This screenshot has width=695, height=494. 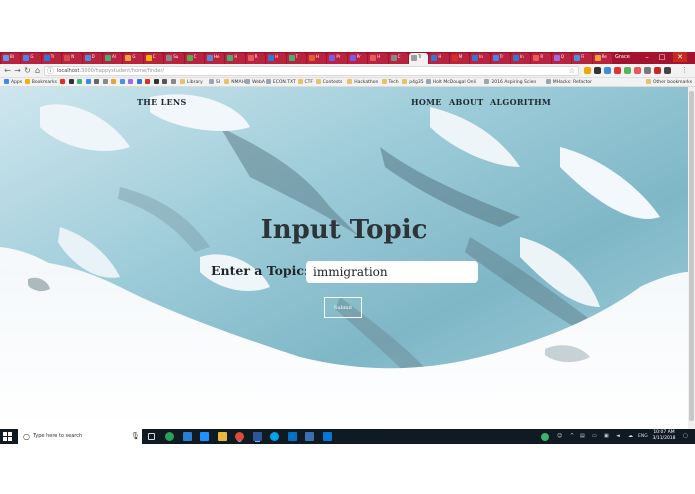 What do you see at coordinates (630, 436) in the screenshot?
I see `wifi-icon: ☁` at bounding box center [630, 436].